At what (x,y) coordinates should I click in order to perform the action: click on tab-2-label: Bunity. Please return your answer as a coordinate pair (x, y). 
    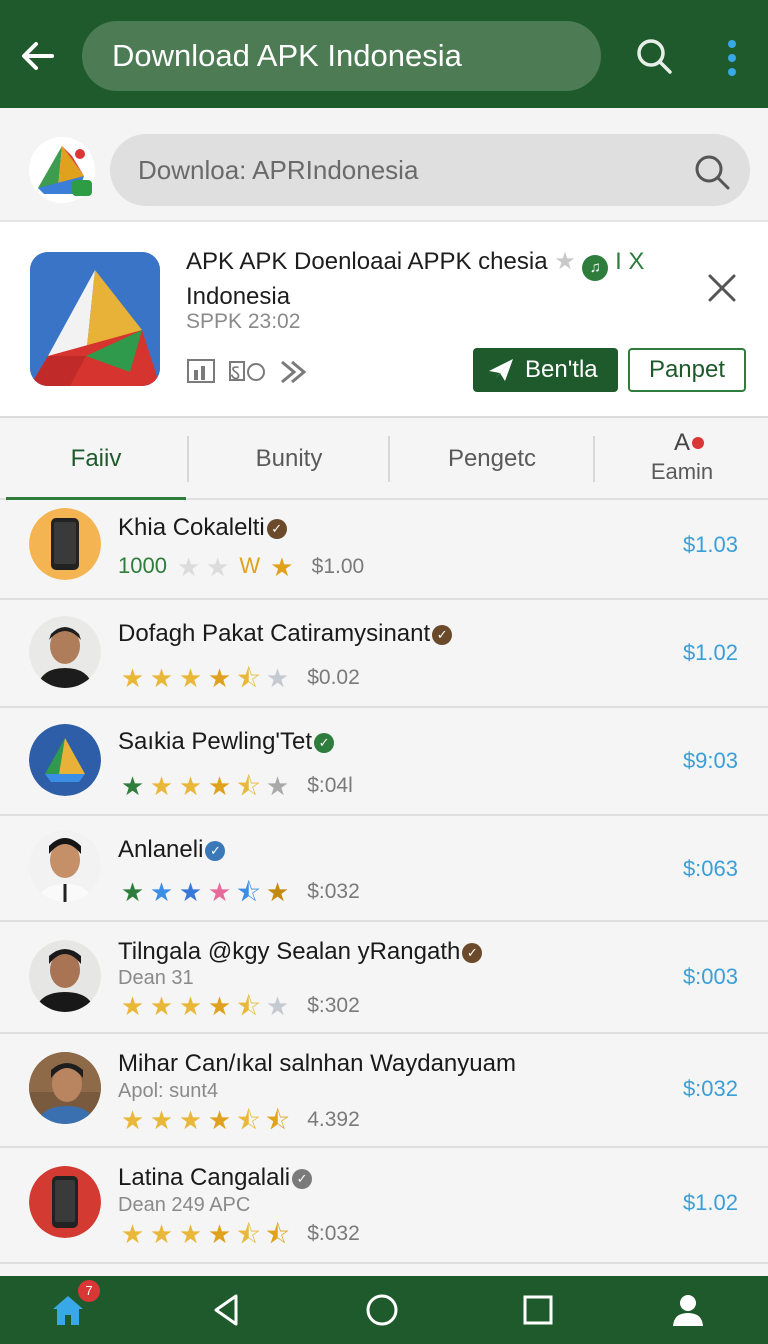
    Looking at the image, I should click on (289, 458).